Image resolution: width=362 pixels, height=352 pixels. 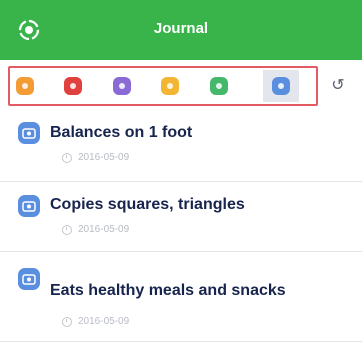 What do you see at coordinates (338, 86) in the screenshot?
I see `undo-arrow-icon: ↺` at bounding box center [338, 86].